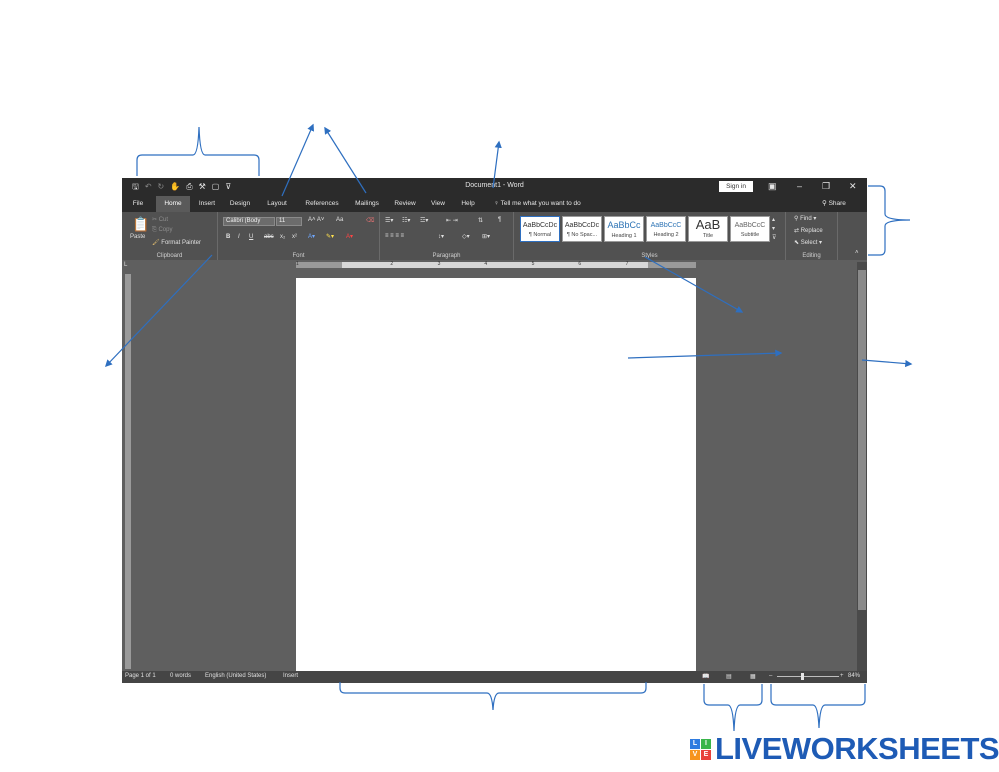 This screenshot has height=772, width=999. I want to click on views-brace, so click(733, 708).